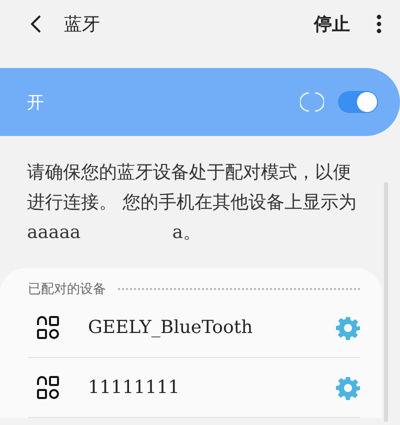 The height and width of the screenshot is (425, 400). Describe the element at coordinates (332, 24) in the screenshot. I see `stop-button: 停止` at that location.